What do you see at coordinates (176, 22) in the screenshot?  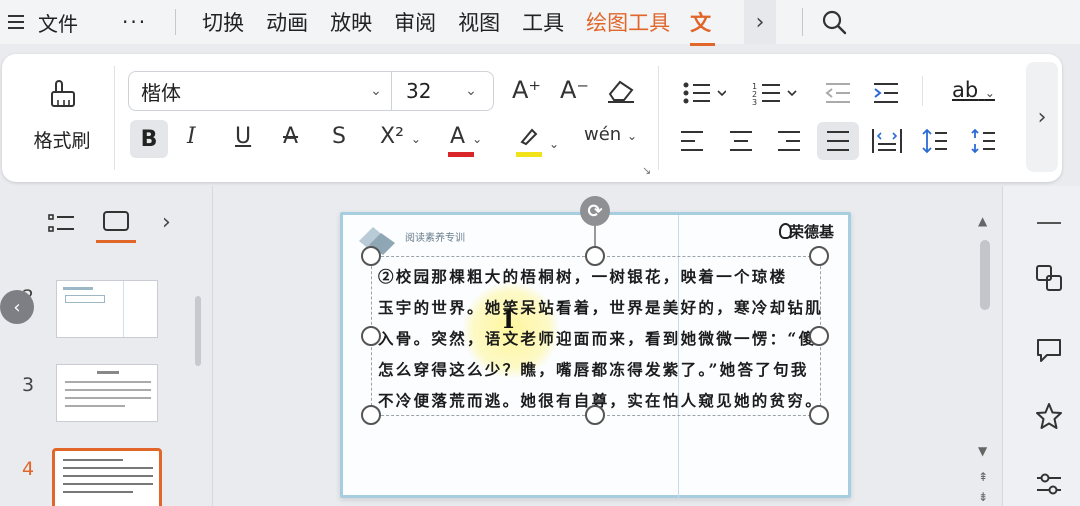 I see `menu-separator` at bounding box center [176, 22].